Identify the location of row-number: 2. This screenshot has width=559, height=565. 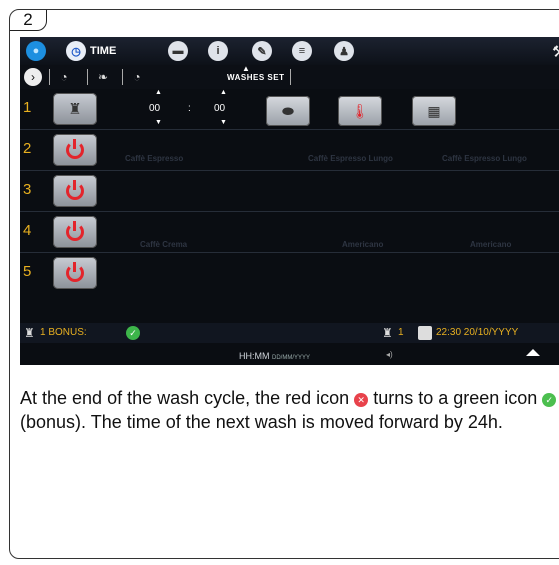
(27, 148).